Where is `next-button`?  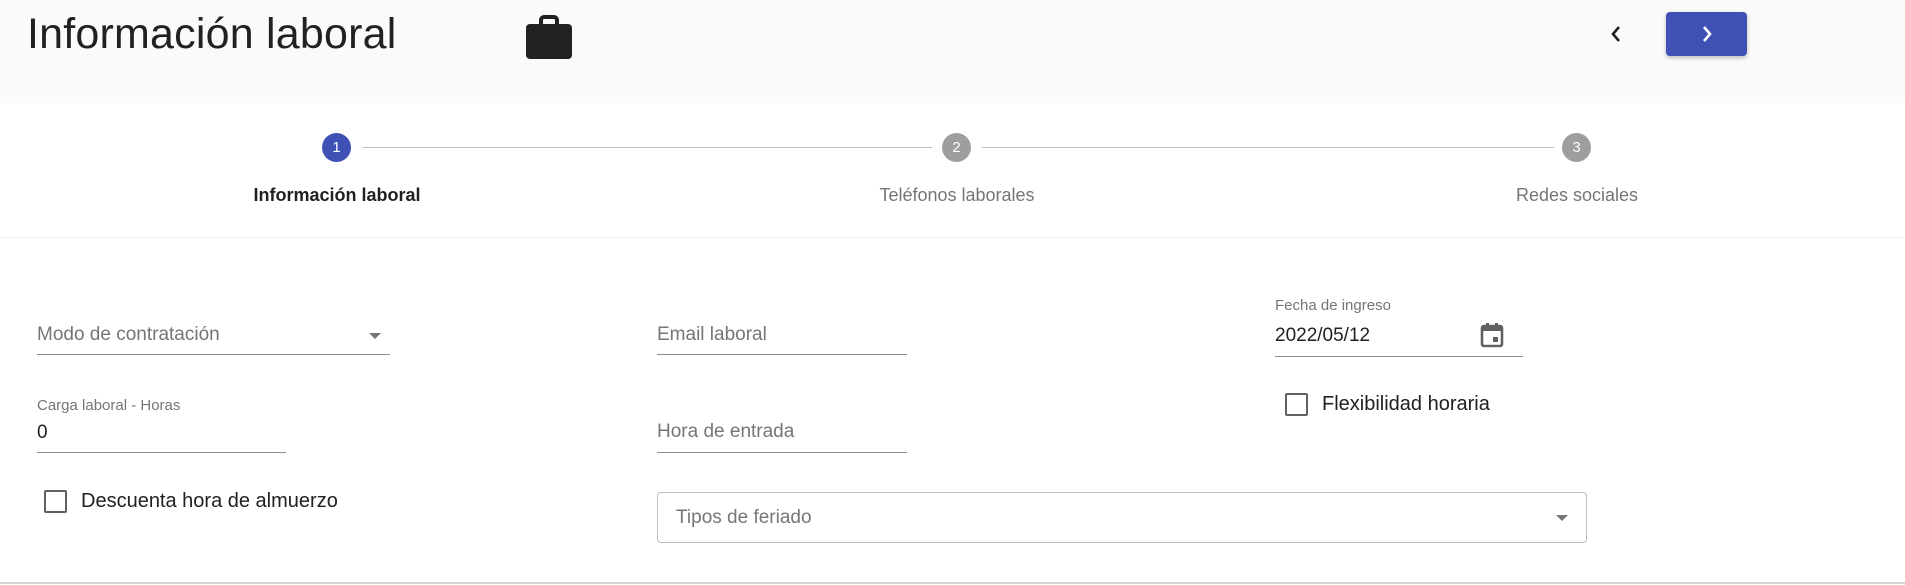 next-button is located at coordinates (1706, 34).